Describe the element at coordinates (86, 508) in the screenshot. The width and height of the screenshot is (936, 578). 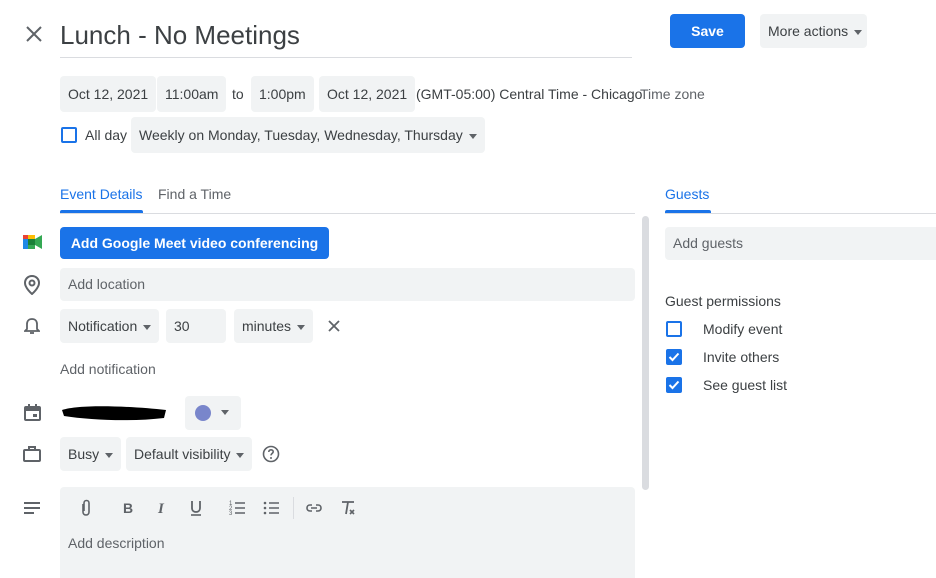
I see `attachment-icon` at that location.